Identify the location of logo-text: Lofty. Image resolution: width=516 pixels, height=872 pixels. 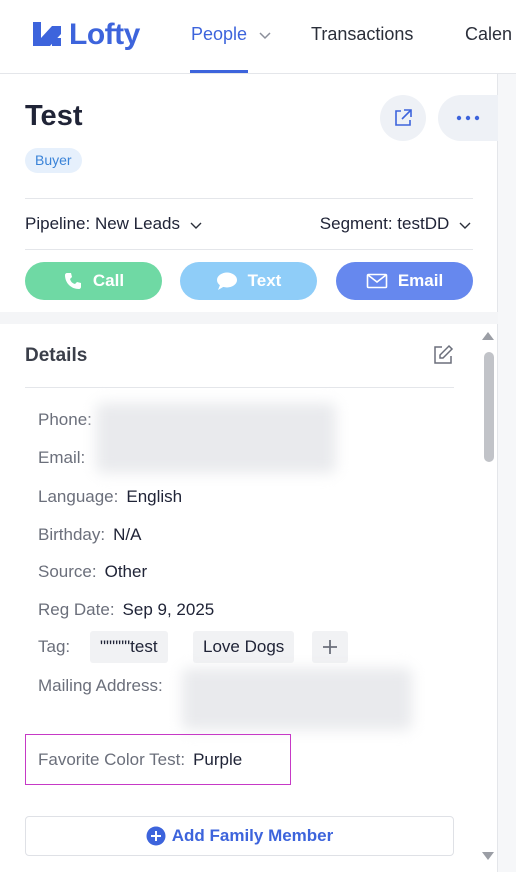
(104, 34).